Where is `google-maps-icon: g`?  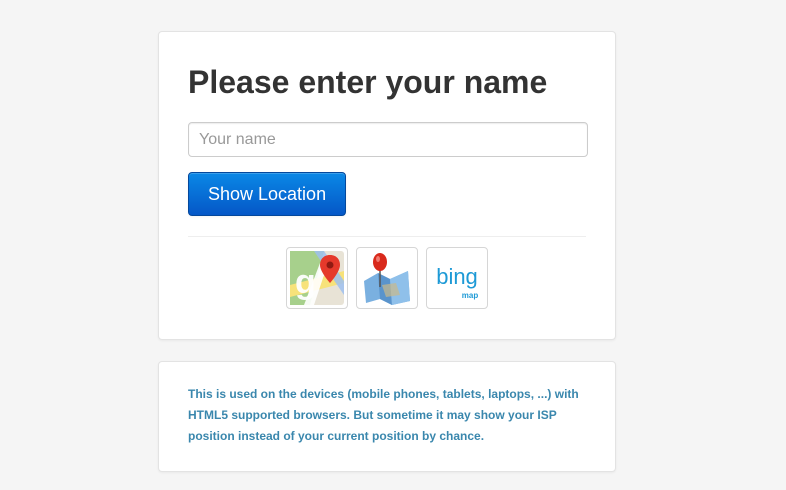
google-maps-icon: g is located at coordinates (317, 278).